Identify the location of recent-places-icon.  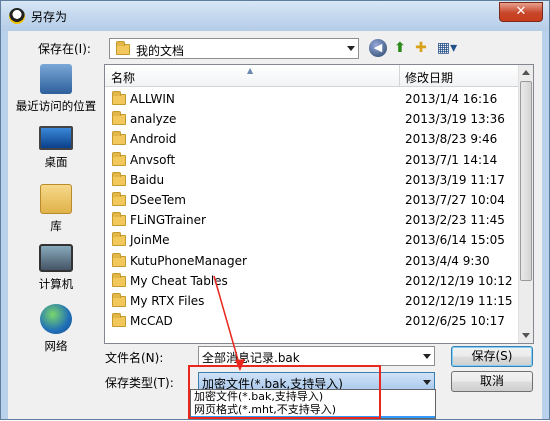
(56, 79).